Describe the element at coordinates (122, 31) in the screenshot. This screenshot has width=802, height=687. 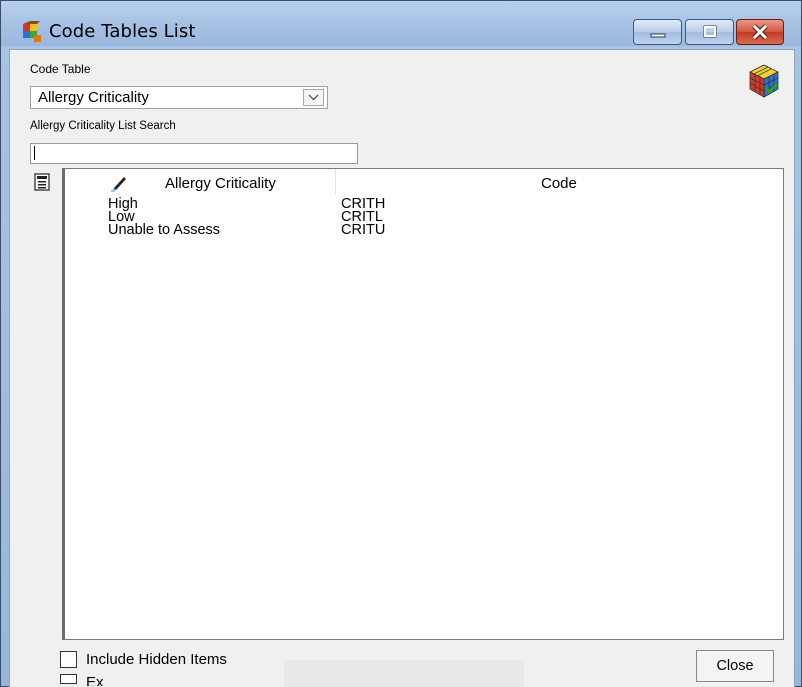
I see `window-title: Code Tables List` at that location.